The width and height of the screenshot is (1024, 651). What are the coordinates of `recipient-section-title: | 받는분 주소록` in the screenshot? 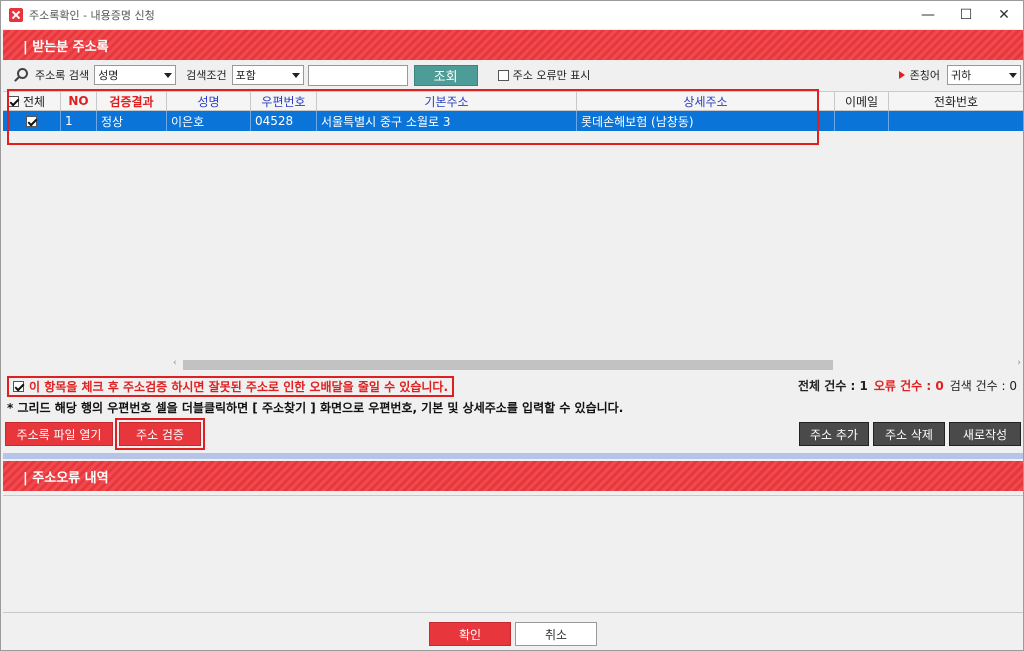 It's located at (66, 47).